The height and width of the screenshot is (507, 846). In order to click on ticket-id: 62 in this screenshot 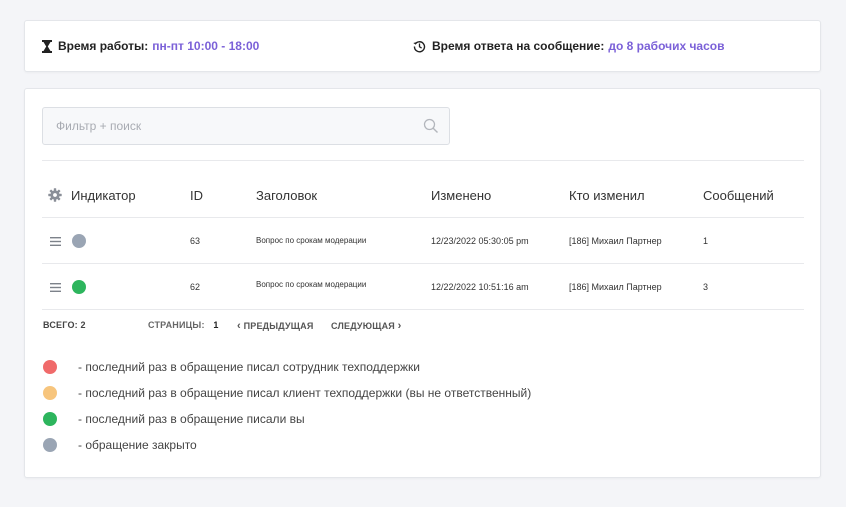, I will do `click(195, 287)`.